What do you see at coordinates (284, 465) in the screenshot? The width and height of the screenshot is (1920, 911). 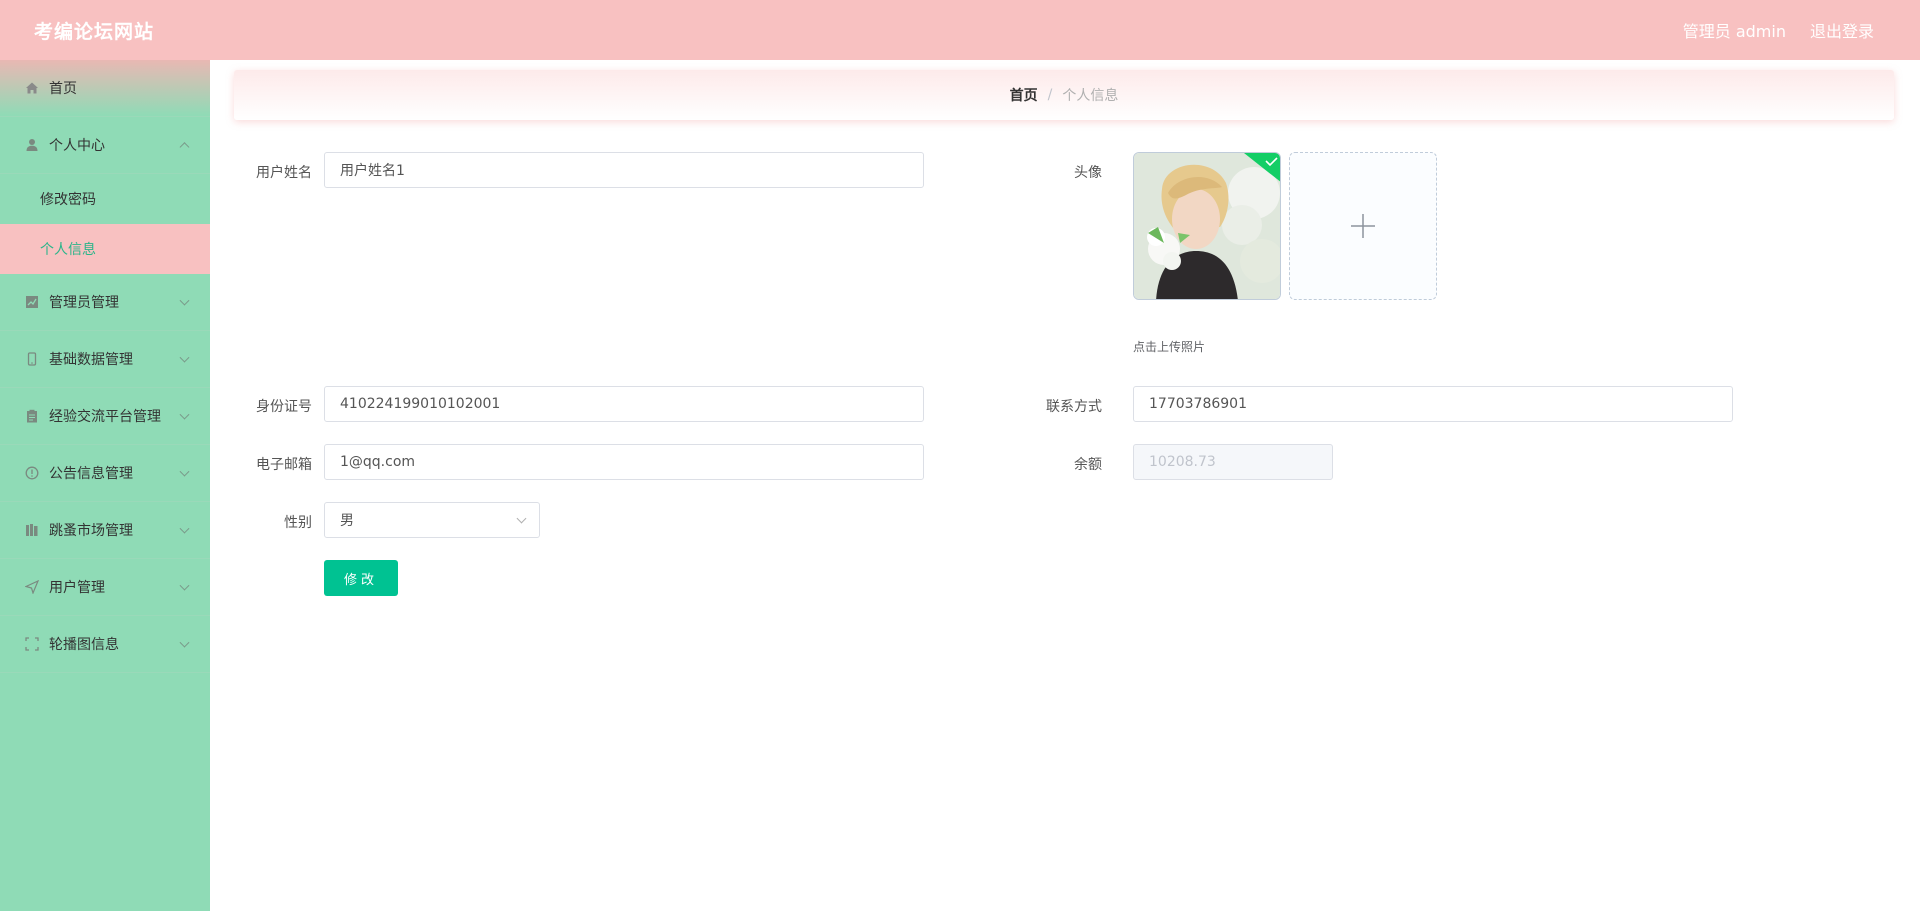 I see `email-label: 电子邮箱` at bounding box center [284, 465].